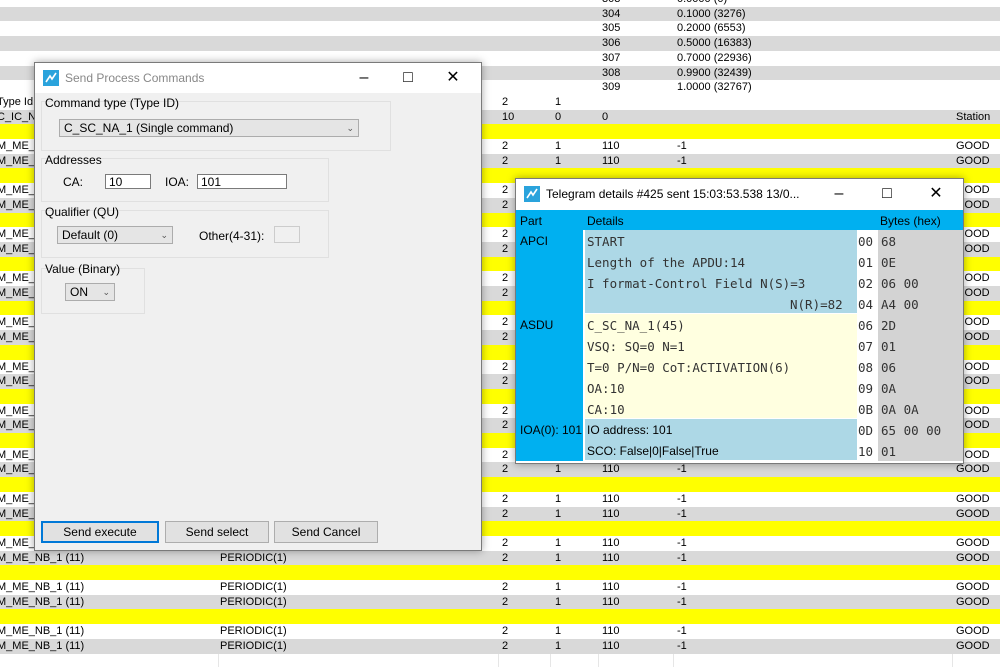 The height and width of the screenshot is (667, 1000). Describe the element at coordinates (888, 388) in the screenshot. I see `telegram-bytes-cell: 0A` at that location.